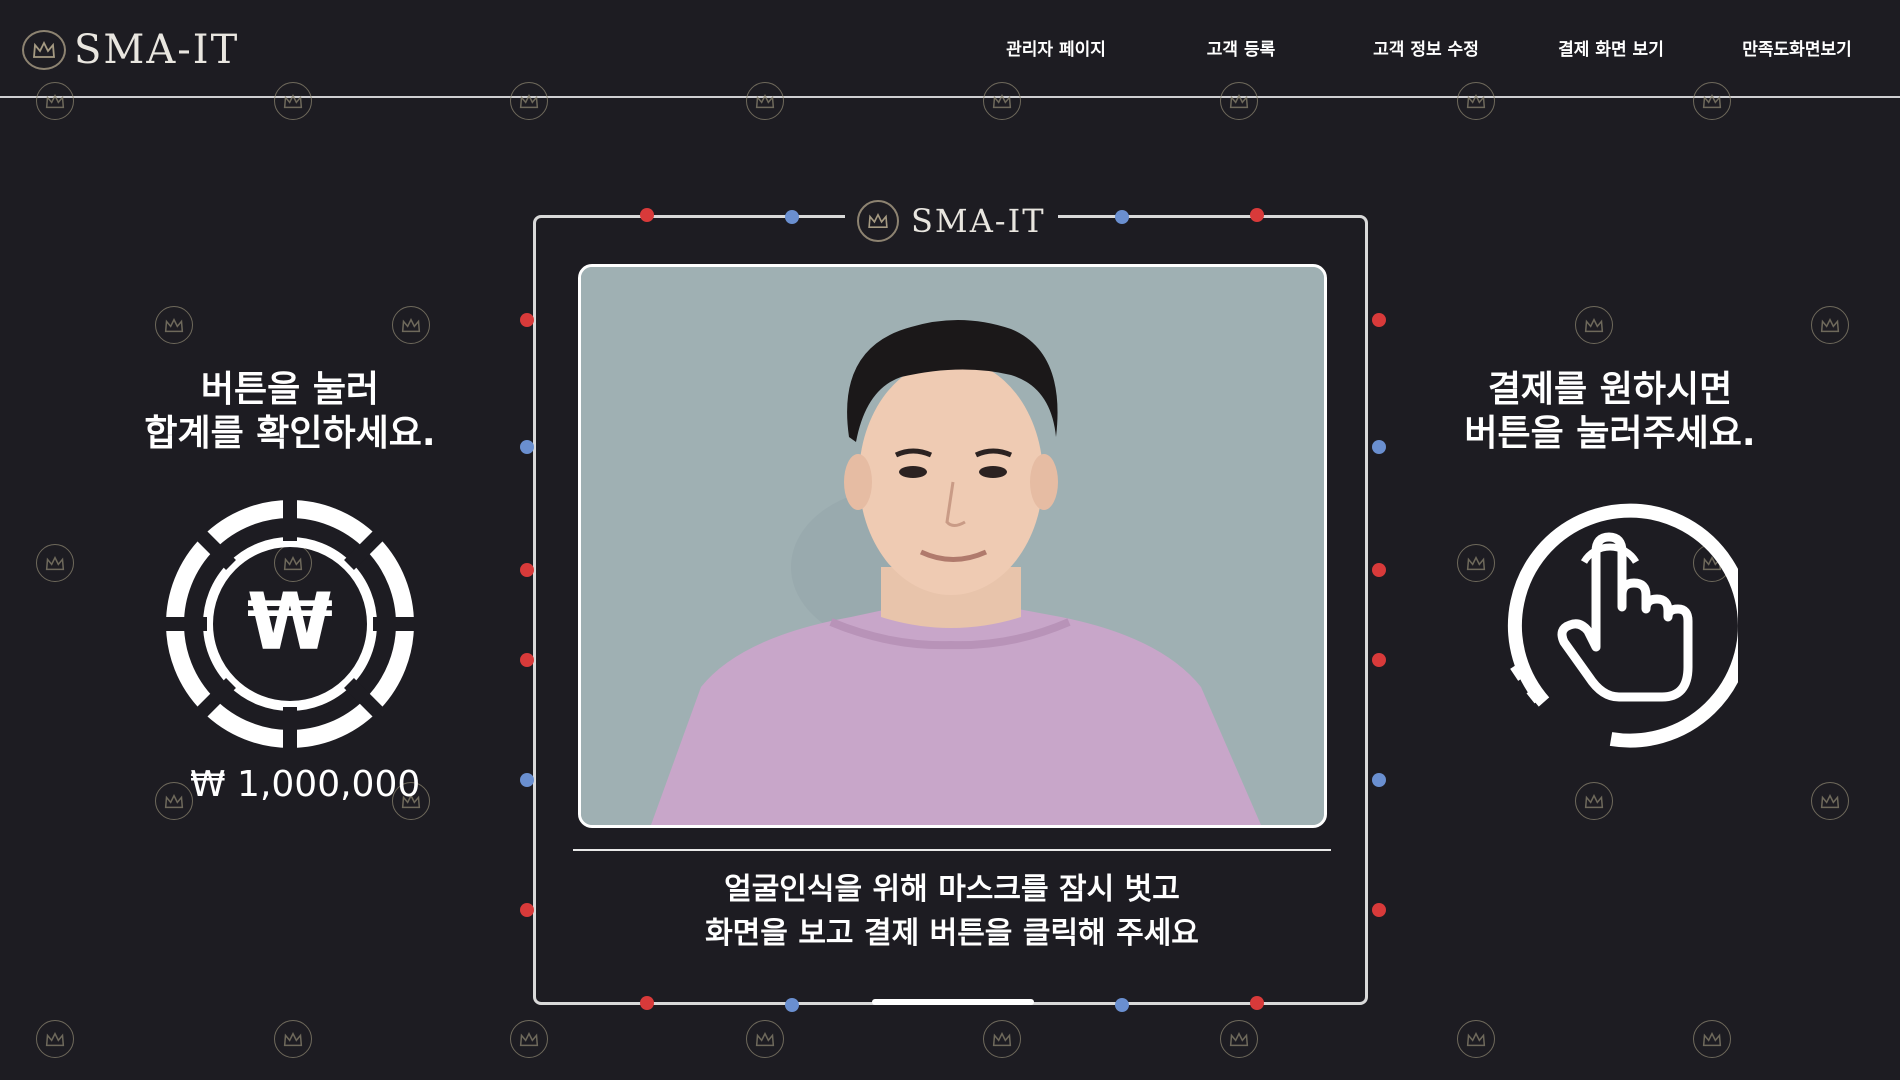  I want to click on nav-customer-edit: 고객 정보 수정, so click(1426, 47).